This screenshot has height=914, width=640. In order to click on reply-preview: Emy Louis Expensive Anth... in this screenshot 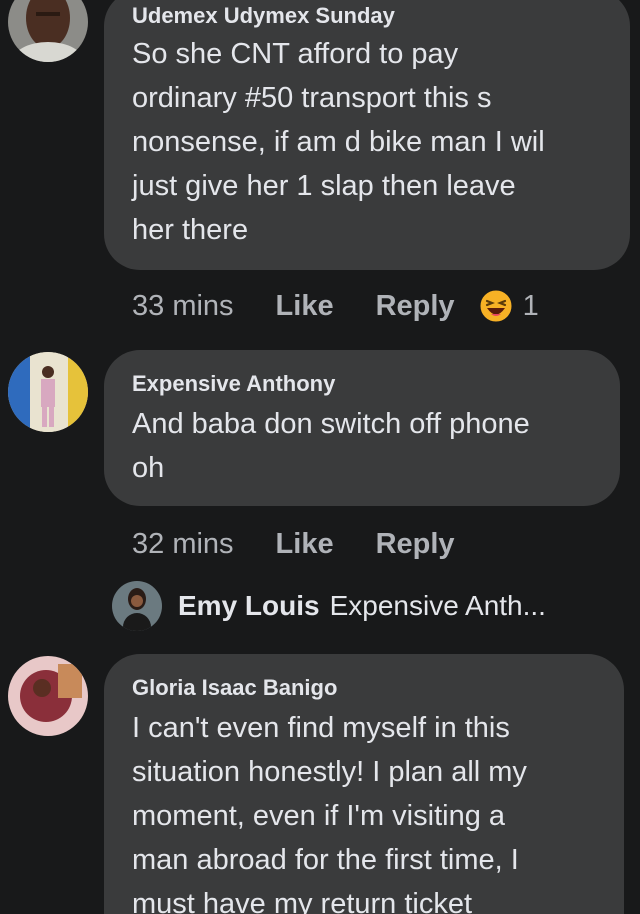, I will do `click(329, 606)`.